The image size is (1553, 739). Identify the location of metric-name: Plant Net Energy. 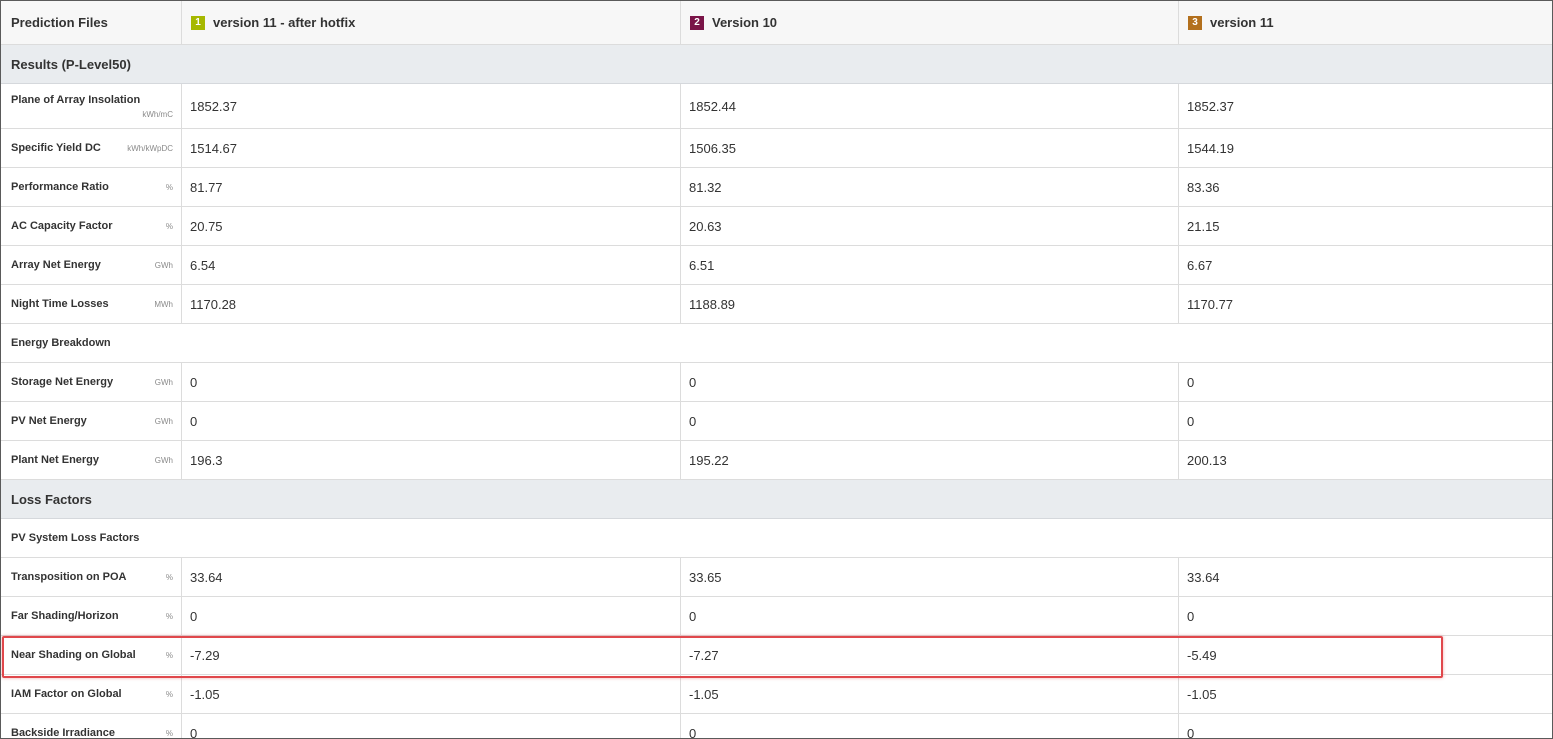
(55, 460).